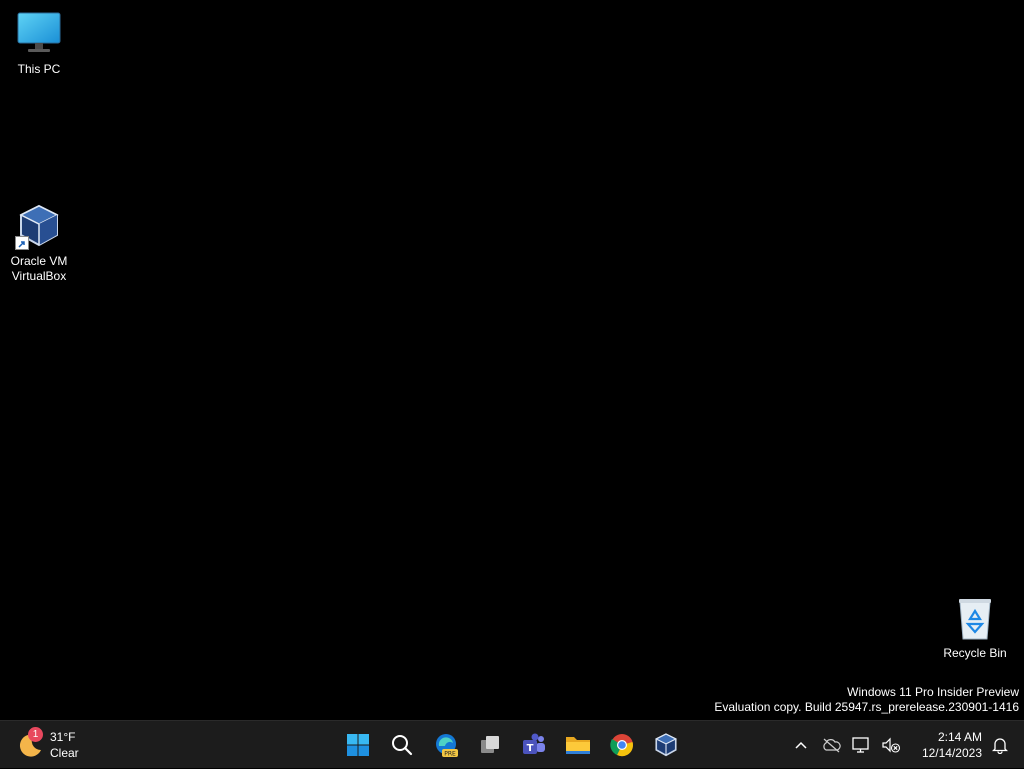 The width and height of the screenshot is (1024, 769). What do you see at coordinates (933, 692) in the screenshot?
I see `watermark-edition: Windows 11 Pro Insider Preview` at bounding box center [933, 692].